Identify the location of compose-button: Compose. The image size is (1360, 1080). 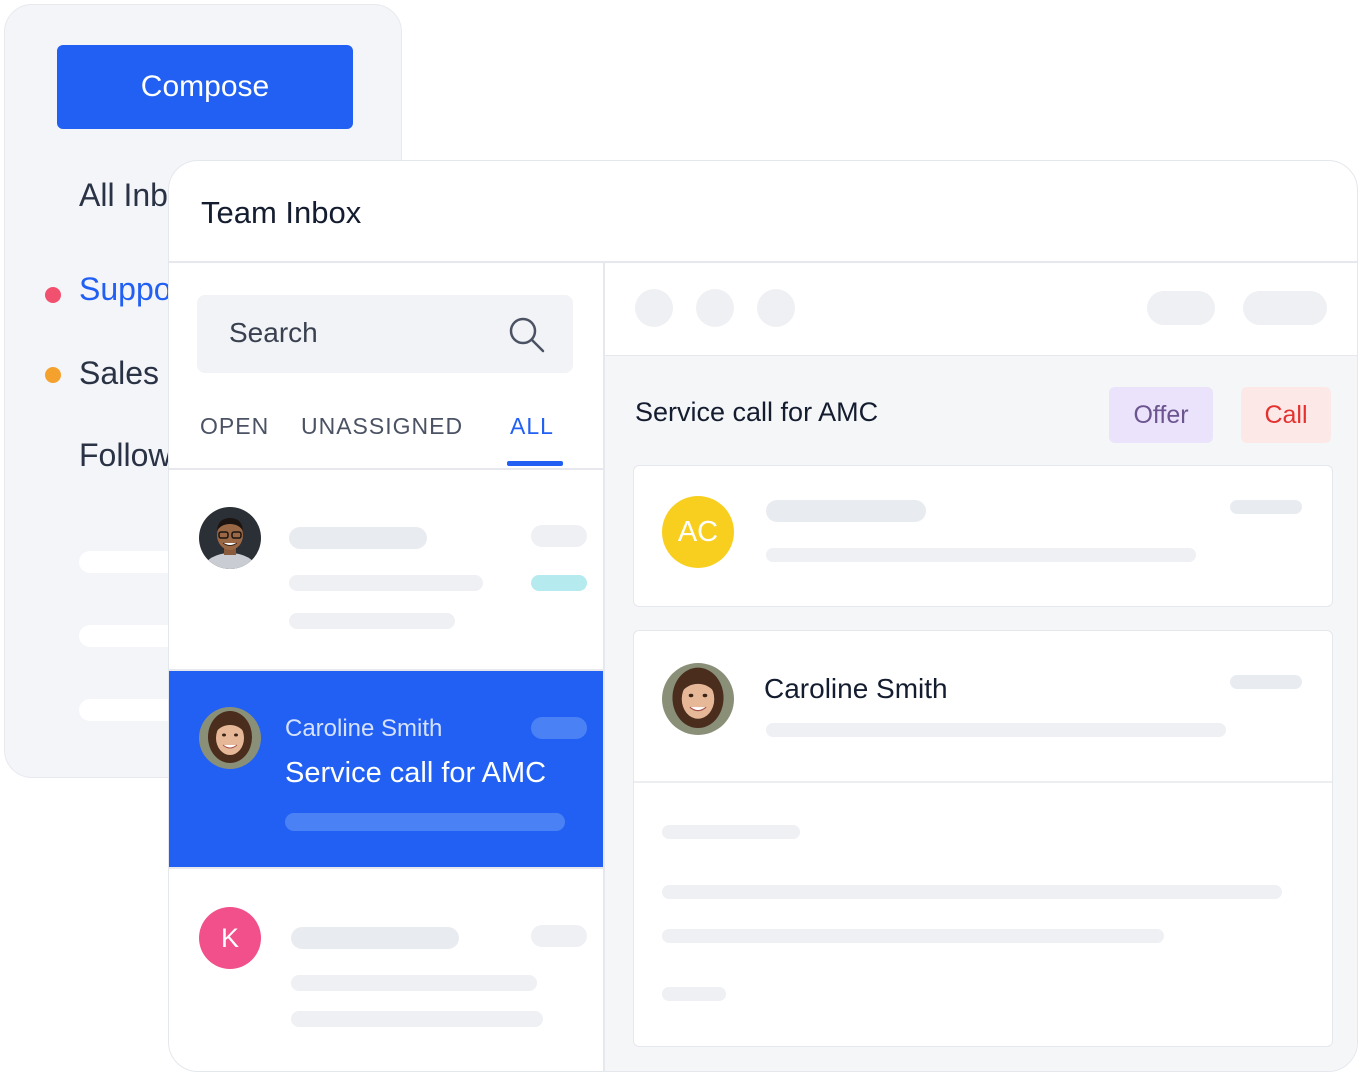
(205, 87).